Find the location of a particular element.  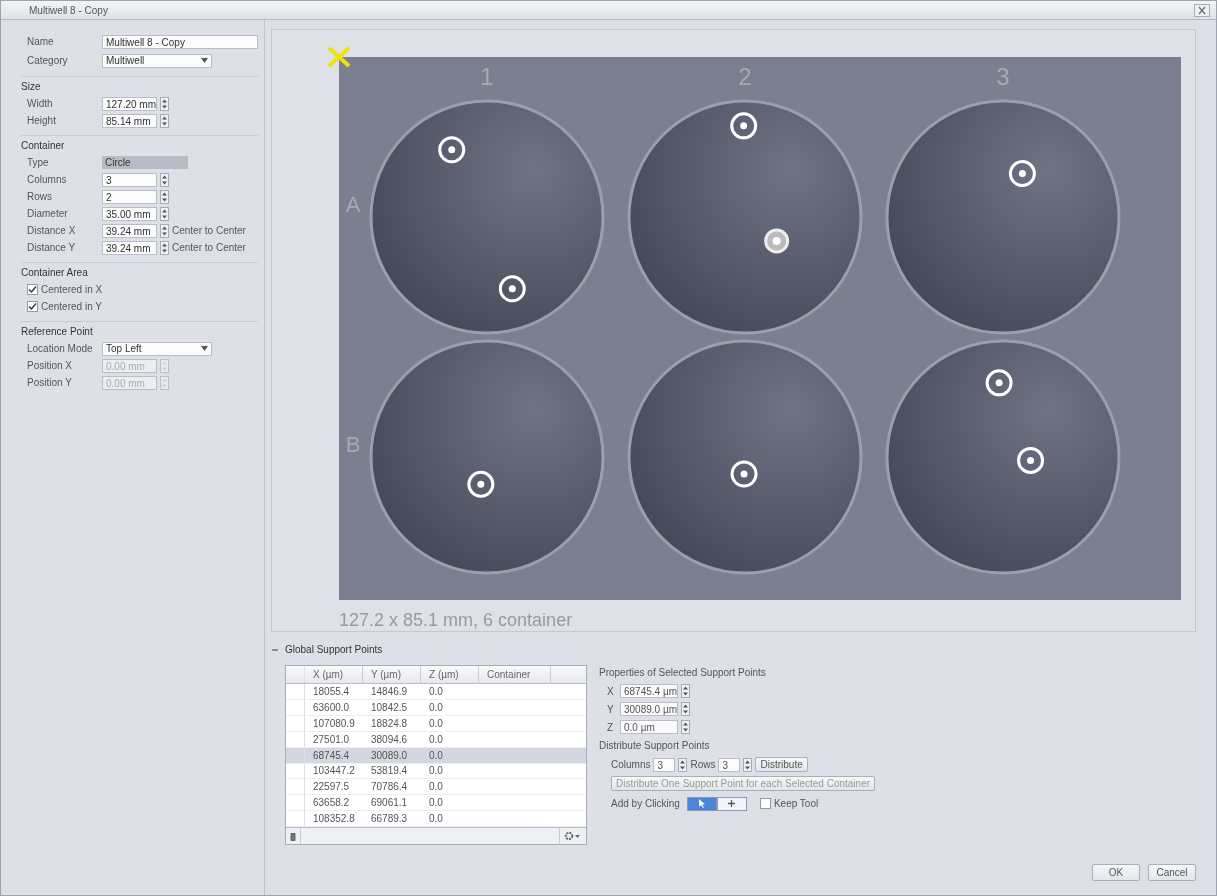

table-cell-text: 30089.0 is located at coordinates (389, 755).